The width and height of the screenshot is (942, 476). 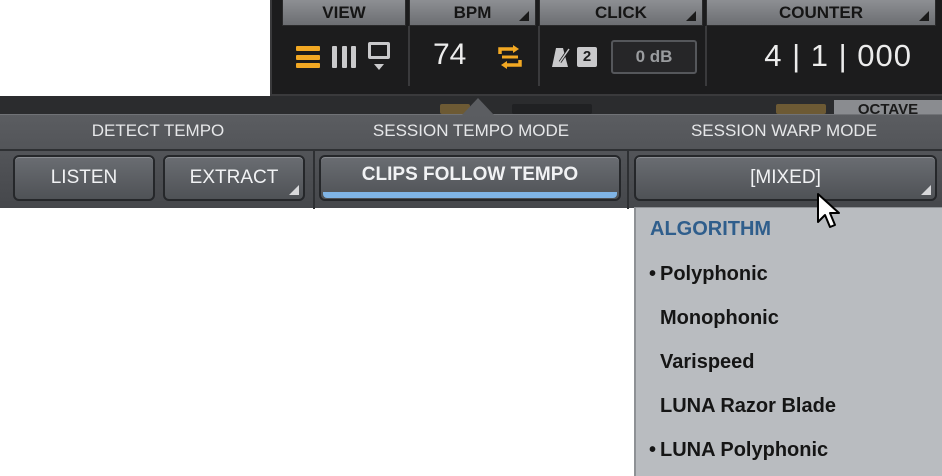 I want to click on menu-item-monophonic: Monophonic, so click(x=789, y=318).